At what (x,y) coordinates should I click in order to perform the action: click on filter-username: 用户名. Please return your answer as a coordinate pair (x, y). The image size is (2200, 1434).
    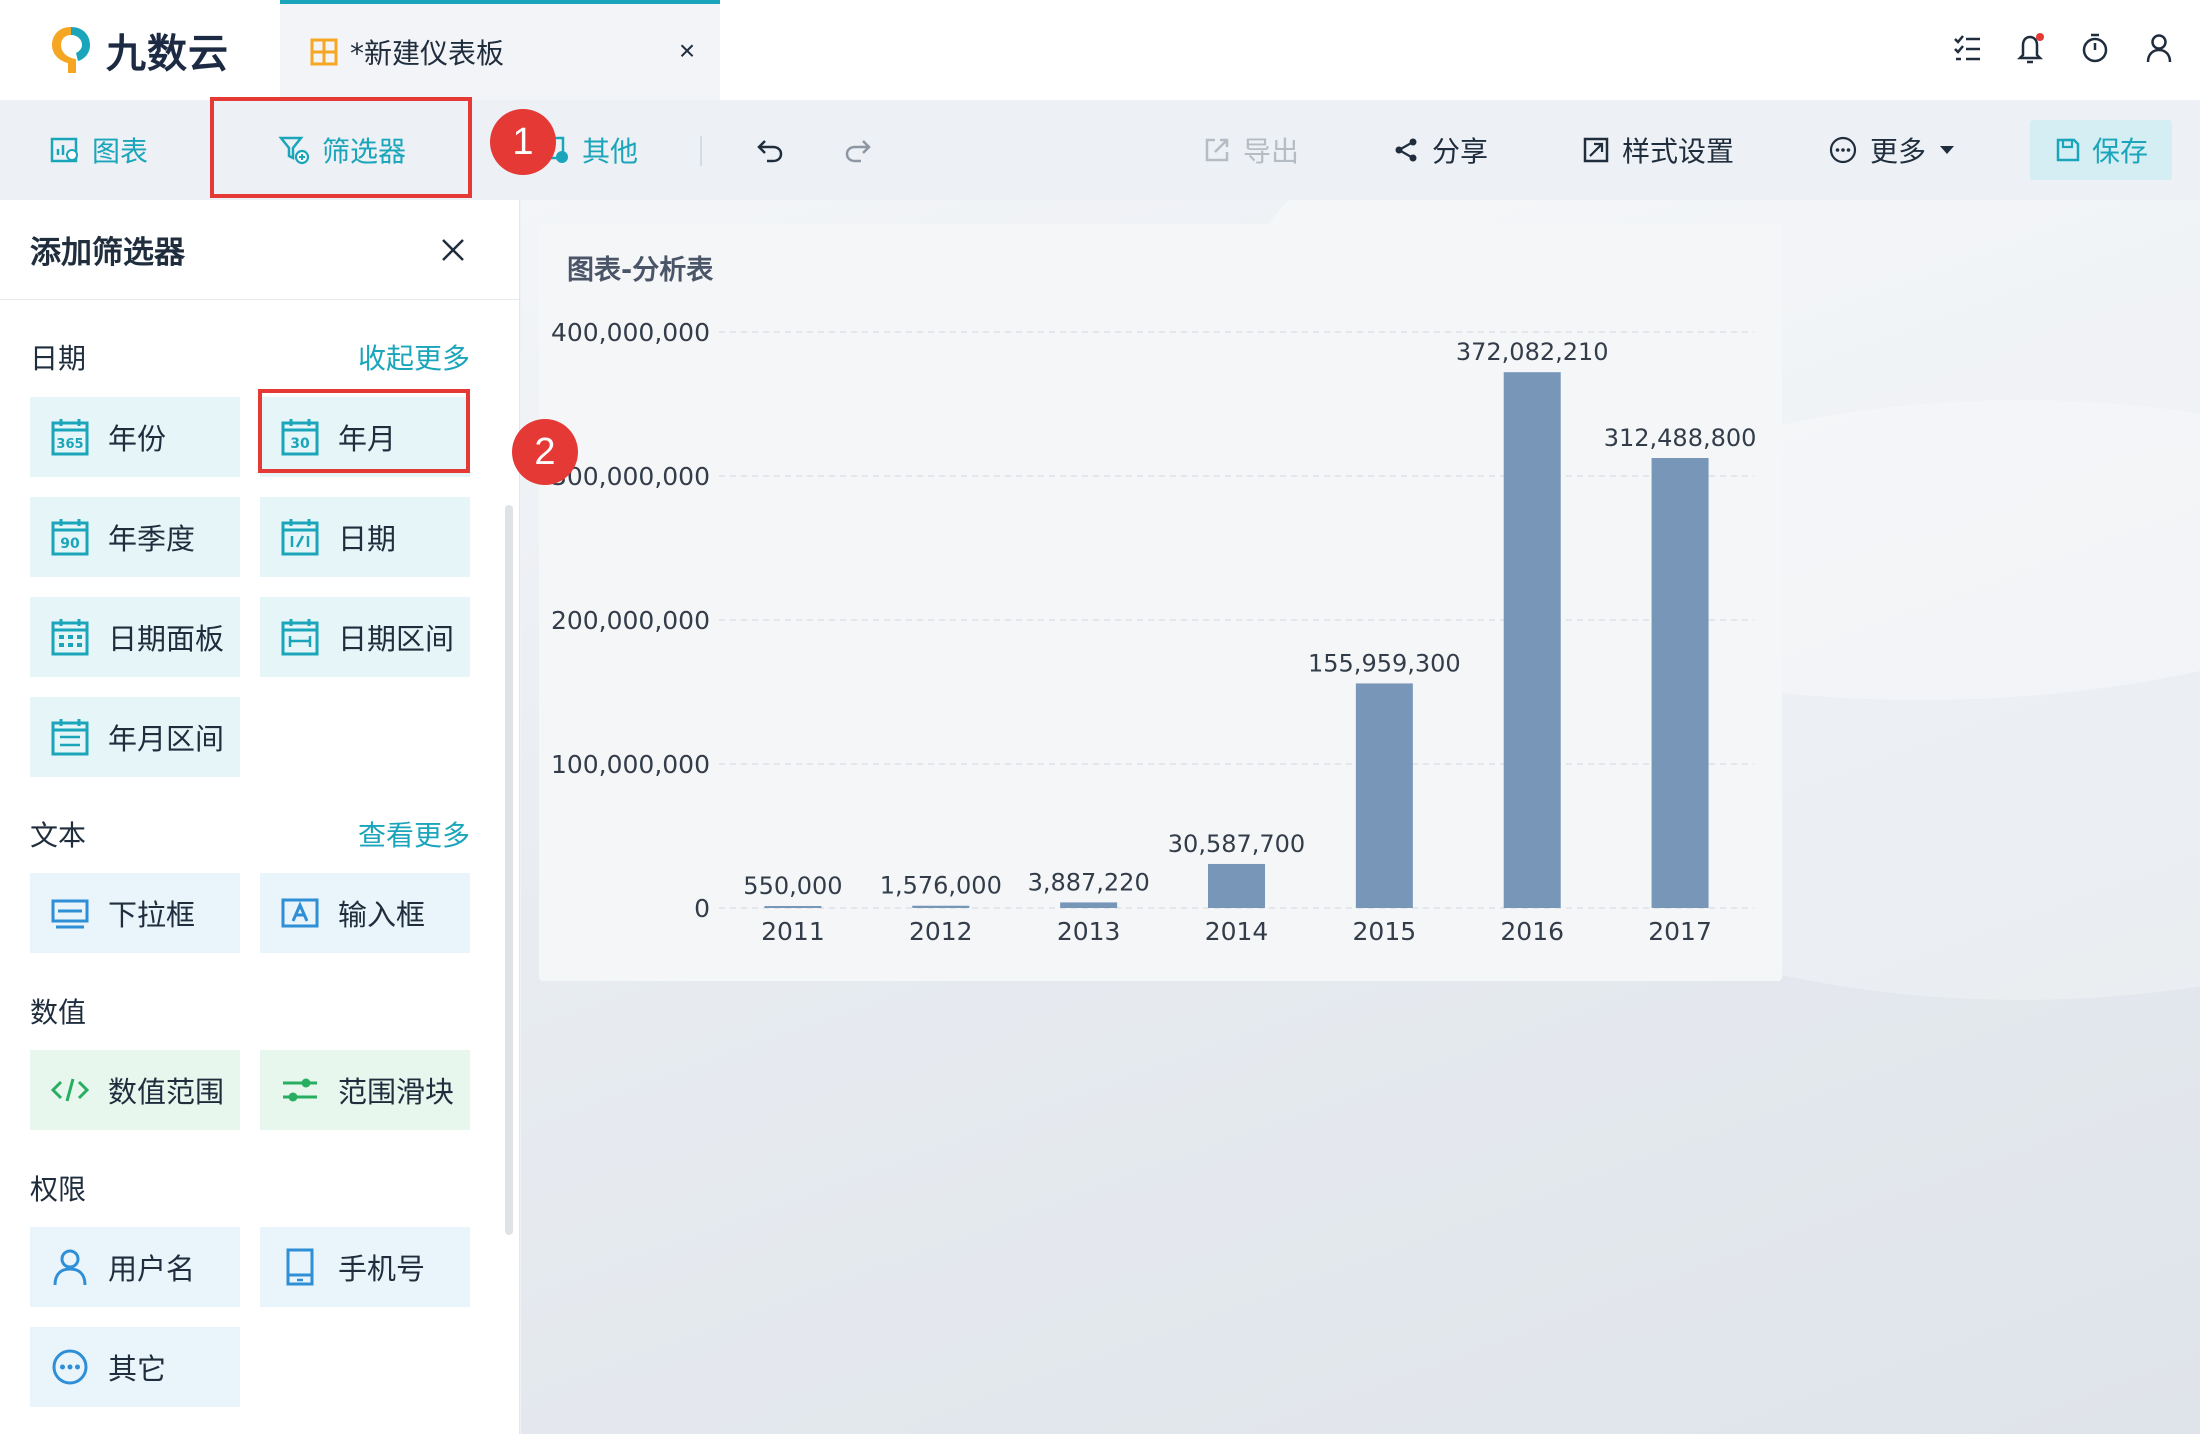
    Looking at the image, I should click on (135, 1267).